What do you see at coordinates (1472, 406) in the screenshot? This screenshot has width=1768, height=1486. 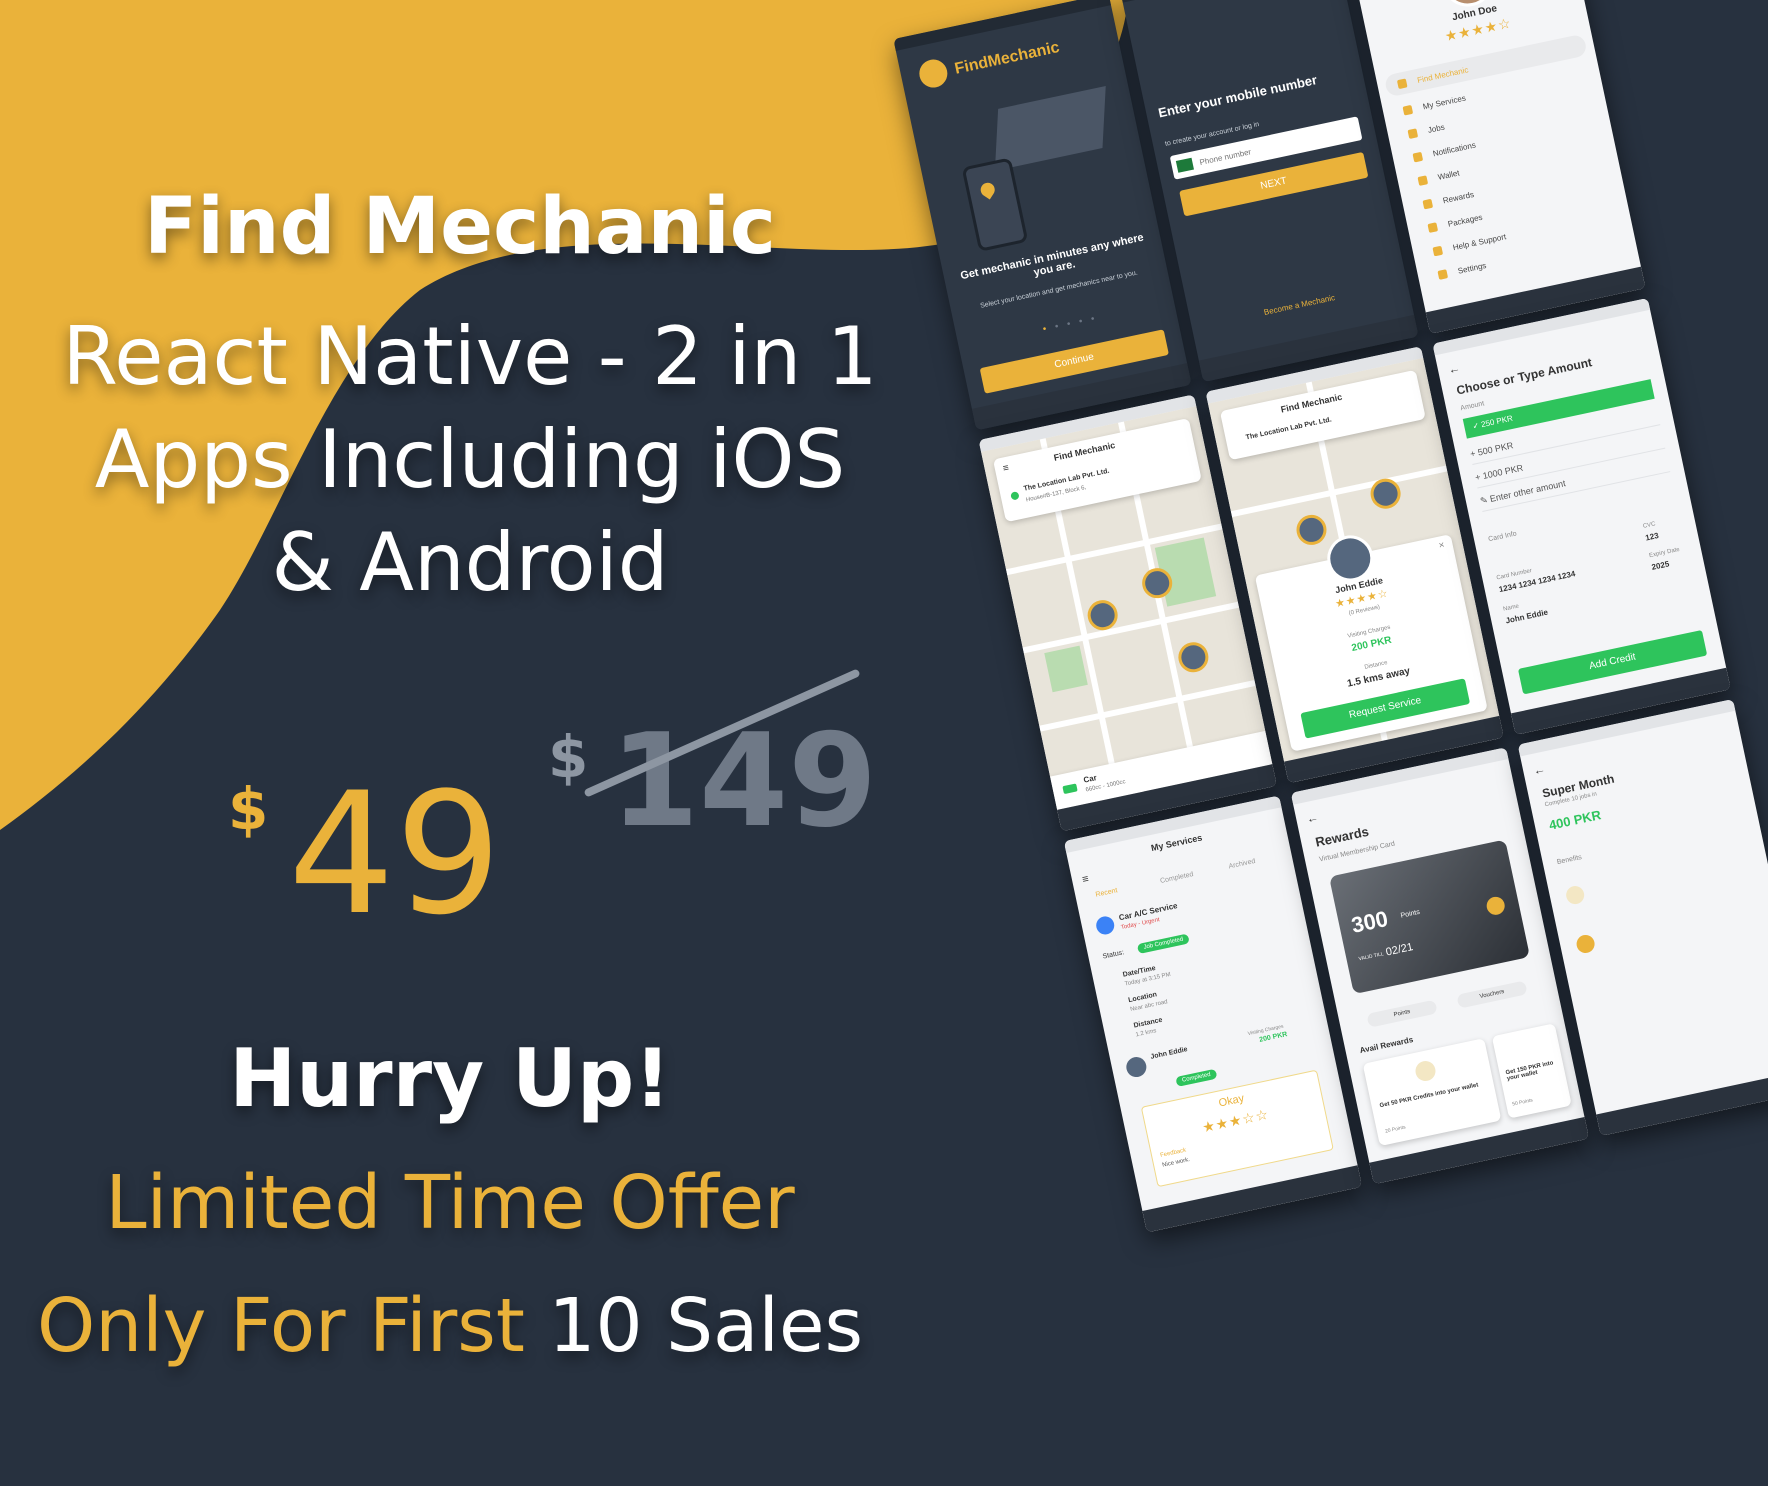 I see `amount-label: Amount` at bounding box center [1472, 406].